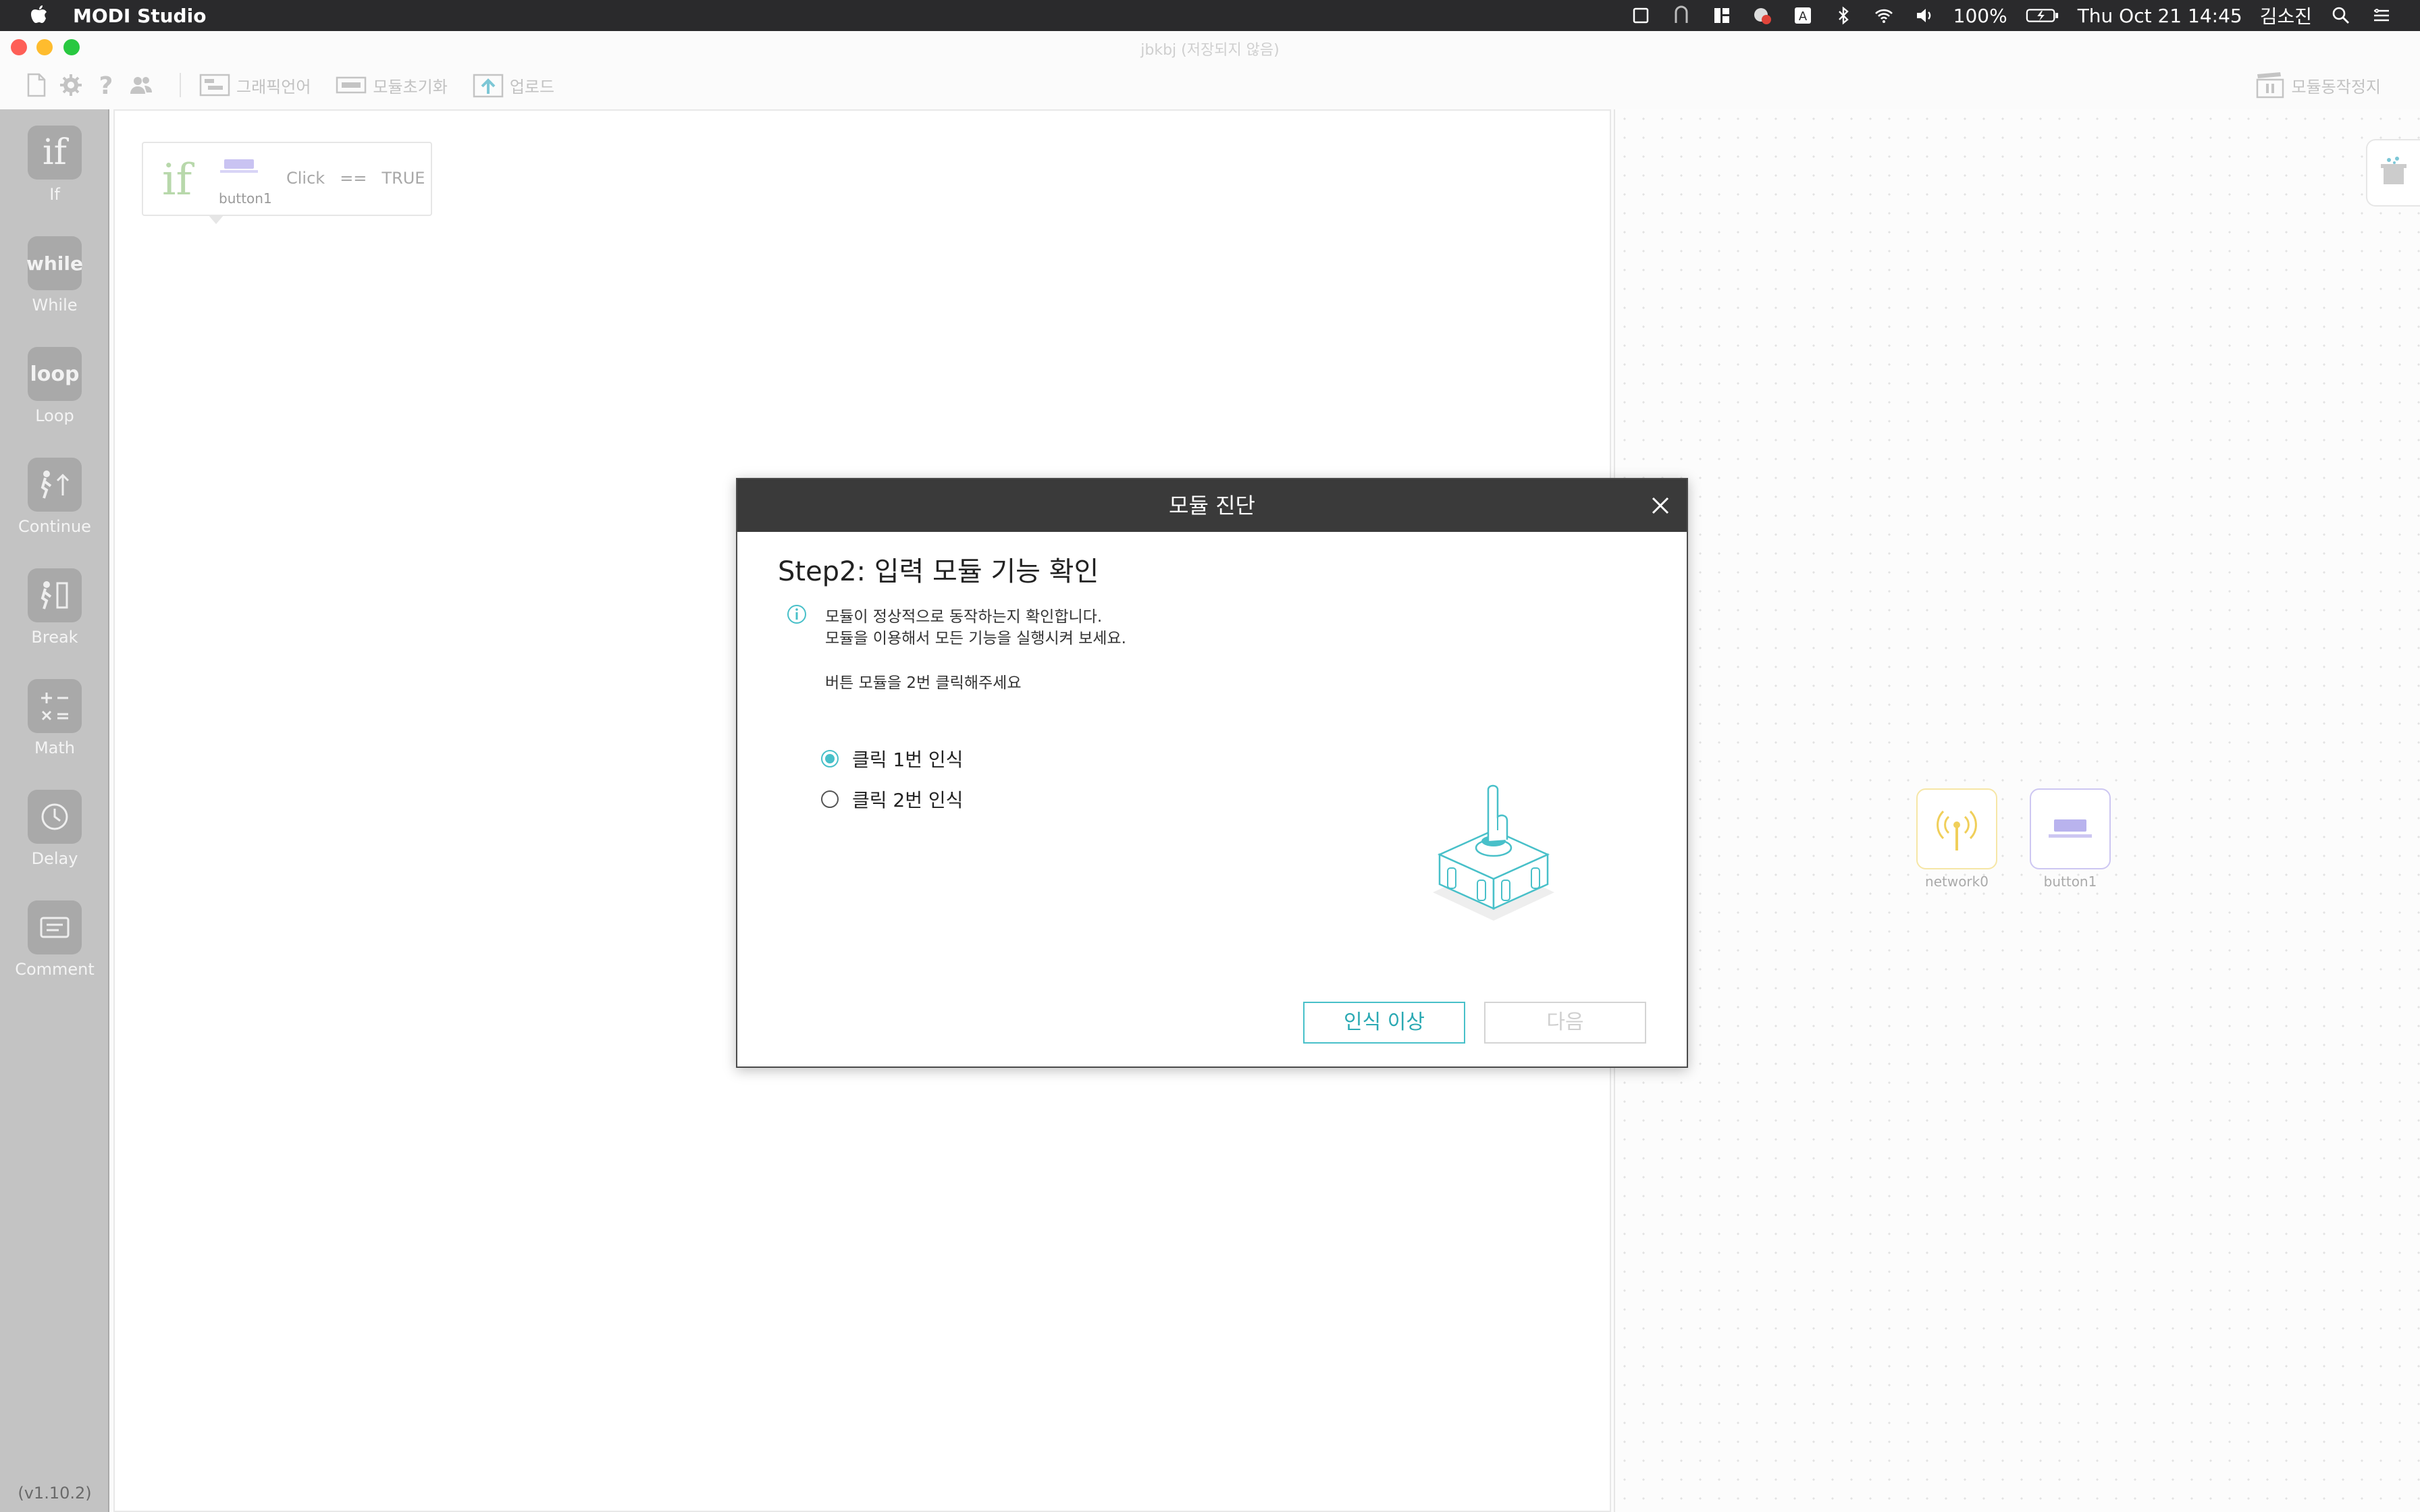 Image resolution: width=2420 pixels, height=1512 pixels. I want to click on if-code-block: if button1 Click == TRUE, so click(287, 183).